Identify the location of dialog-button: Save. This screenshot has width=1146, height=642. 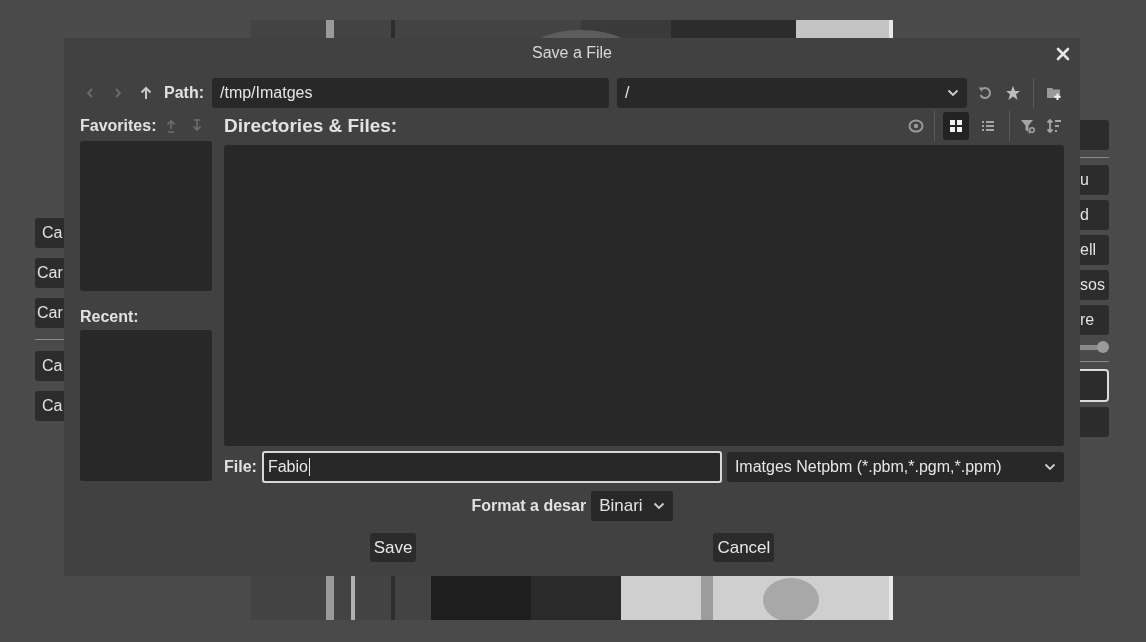
(393, 547).